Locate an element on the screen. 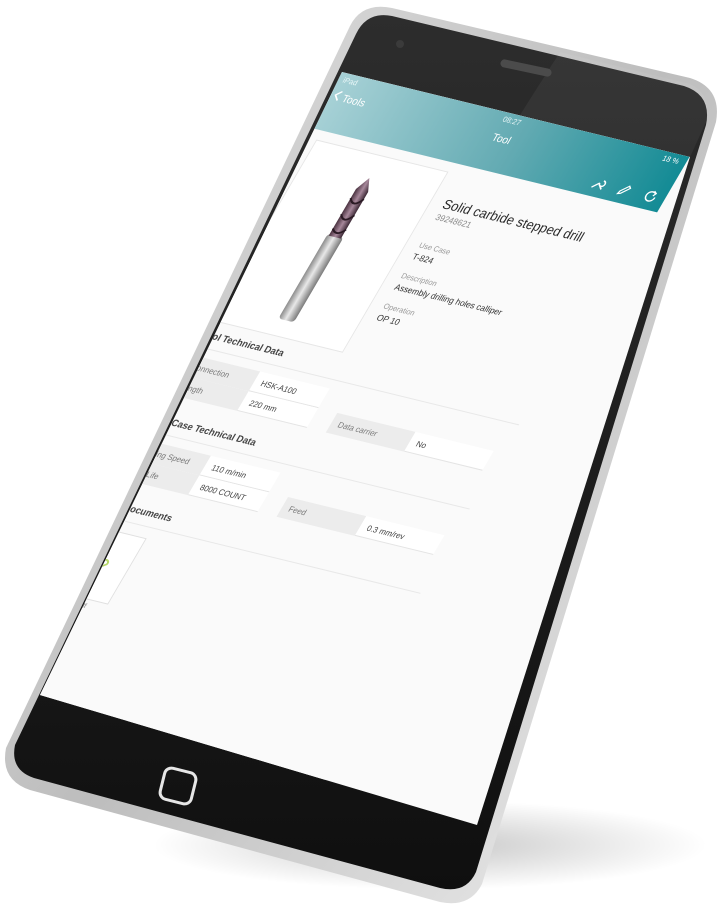  pencil-icon is located at coordinates (624, 190).